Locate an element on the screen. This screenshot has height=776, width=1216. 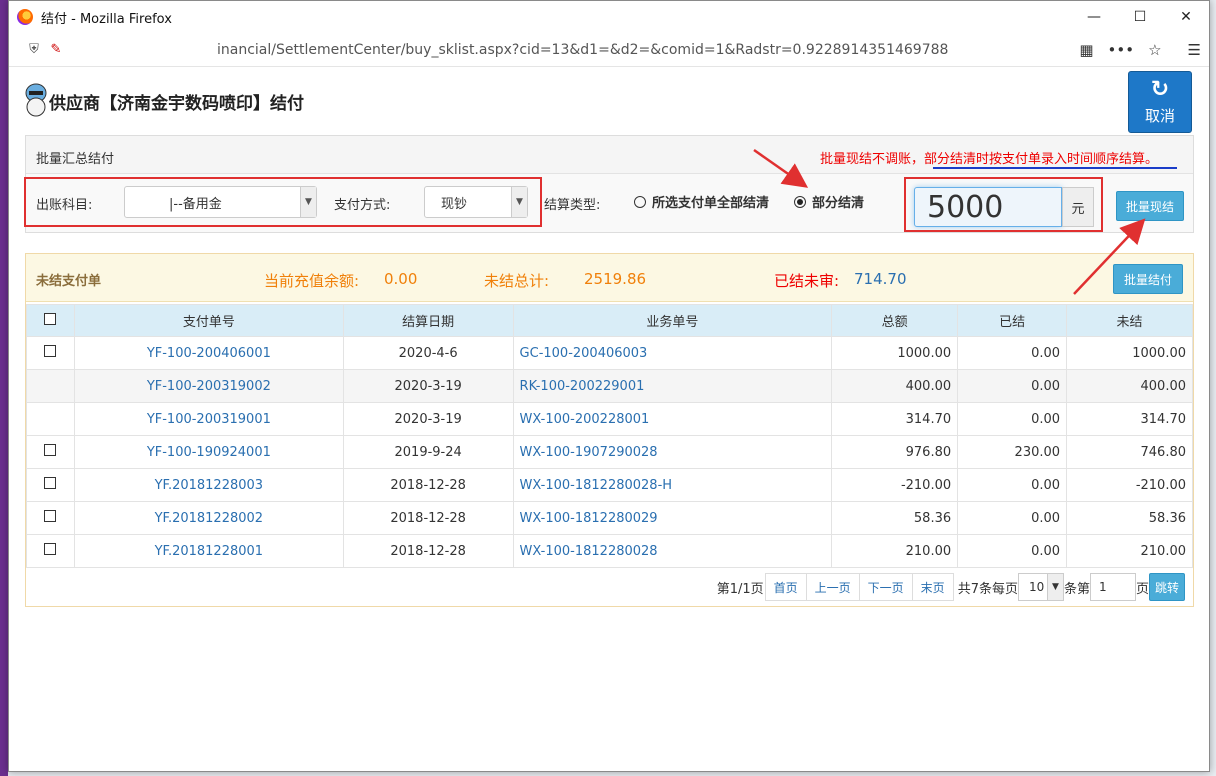
pay-number-cell: YF-100-200319001 is located at coordinates (208, 419).